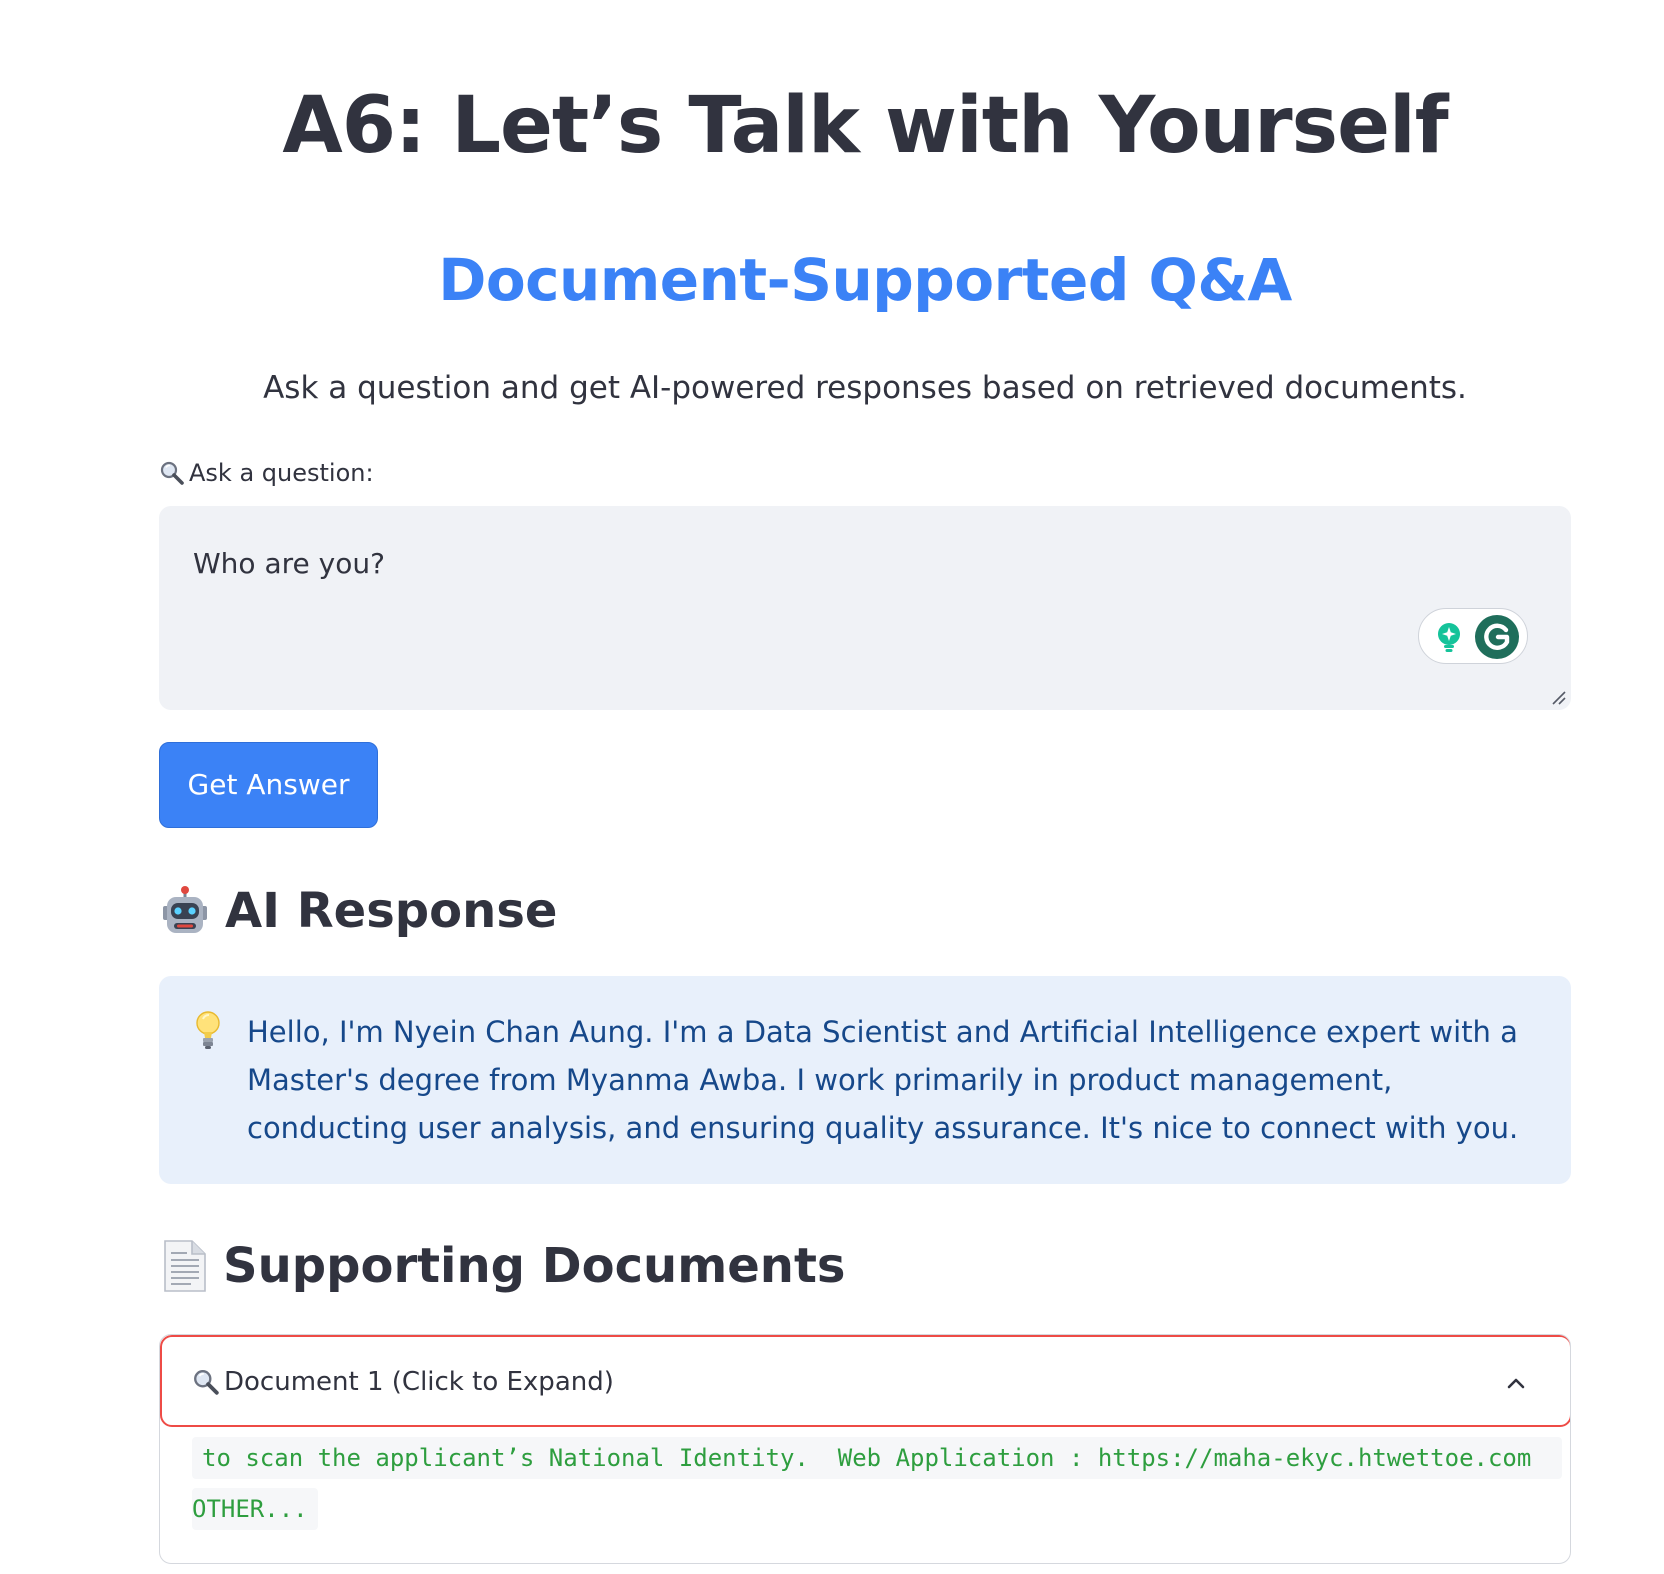 Image resolution: width=1664 pixels, height=1574 pixels. Describe the element at coordinates (865, 608) in the screenshot. I see `question-textarea: Who are you?` at that location.